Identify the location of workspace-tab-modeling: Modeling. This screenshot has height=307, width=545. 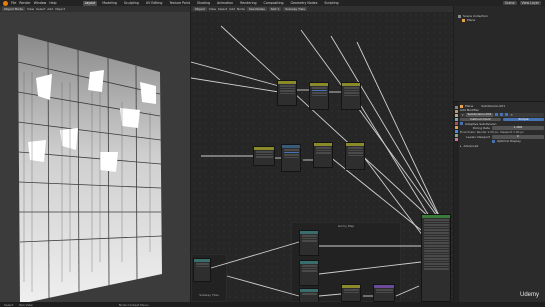
(109, 3).